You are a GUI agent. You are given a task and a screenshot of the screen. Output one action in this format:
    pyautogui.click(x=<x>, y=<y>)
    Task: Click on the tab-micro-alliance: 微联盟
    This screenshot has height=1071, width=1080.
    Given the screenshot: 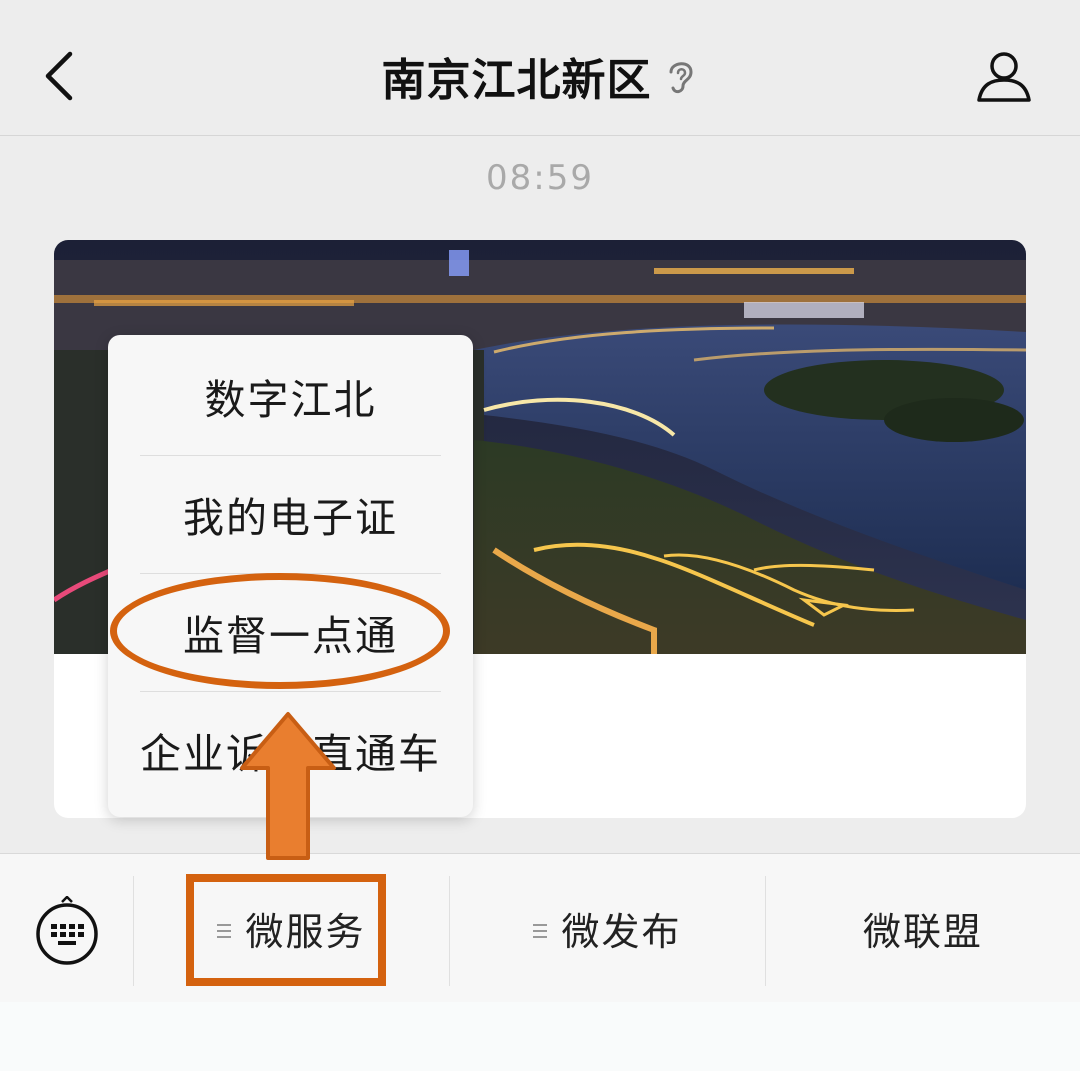 What is the action you would take?
    pyautogui.click(x=923, y=928)
    